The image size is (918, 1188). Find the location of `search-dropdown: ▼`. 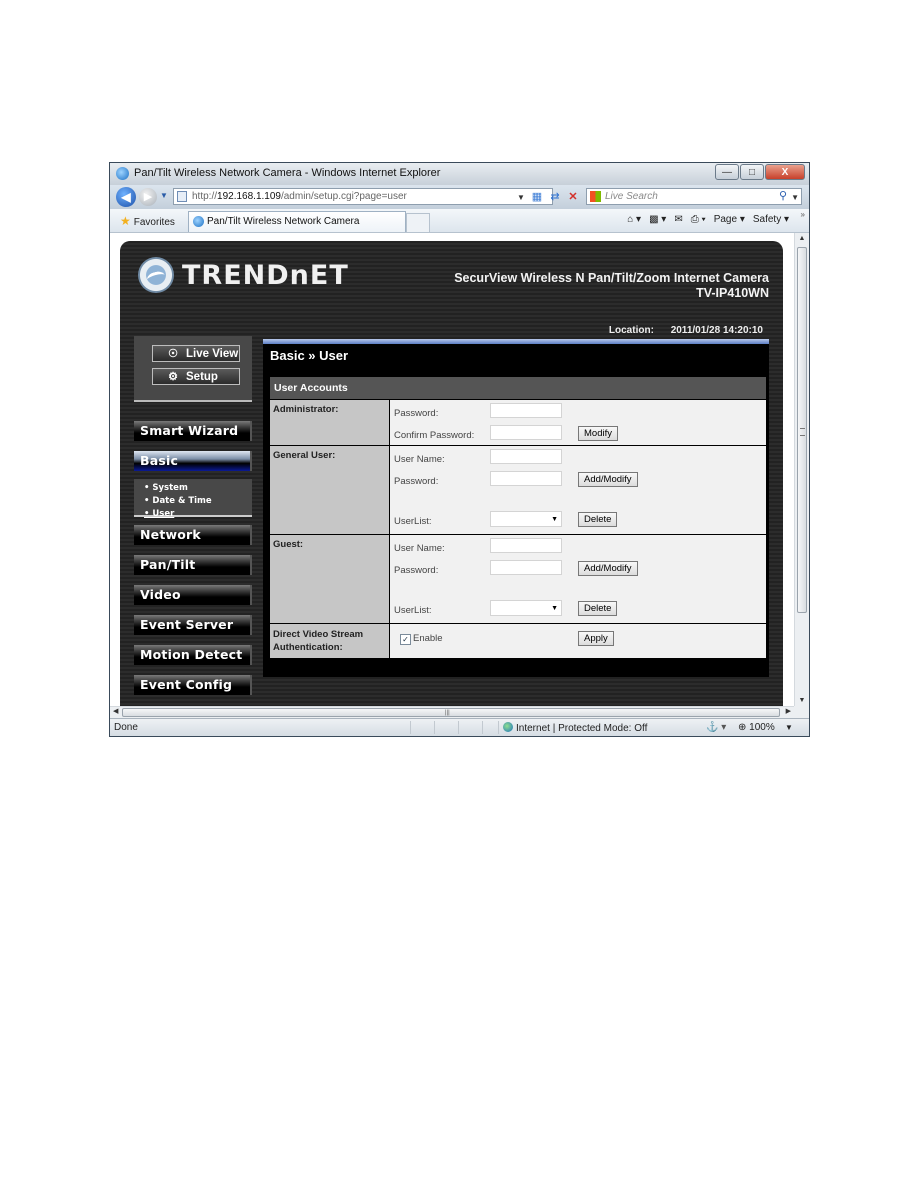

search-dropdown: ▼ is located at coordinates (795, 197).